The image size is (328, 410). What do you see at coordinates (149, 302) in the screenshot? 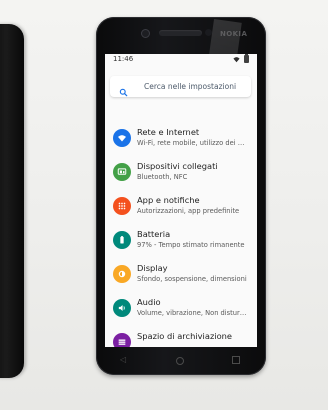
I see `setting-title: Audio` at bounding box center [149, 302].